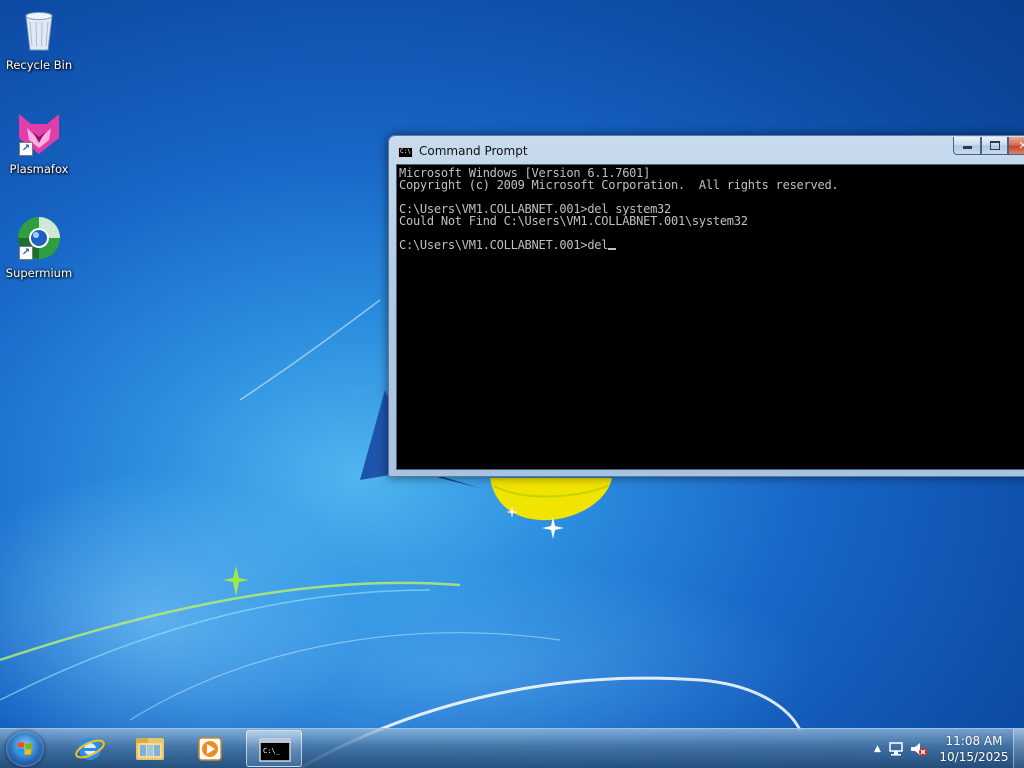  Describe the element at coordinates (711, 245) in the screenshot. I see `console-input-line: C:\Users\VM1.COLLABNET.001>del` at that location.